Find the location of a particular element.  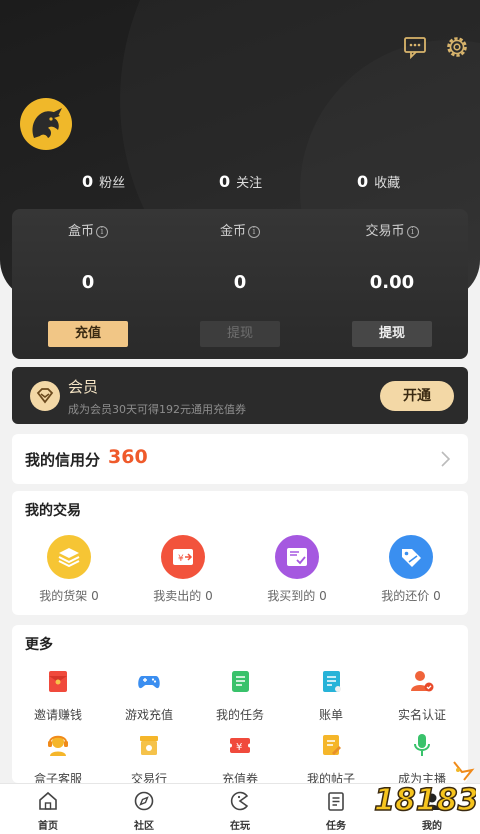

red-envelope-icon is located at coordinates (58, 681).